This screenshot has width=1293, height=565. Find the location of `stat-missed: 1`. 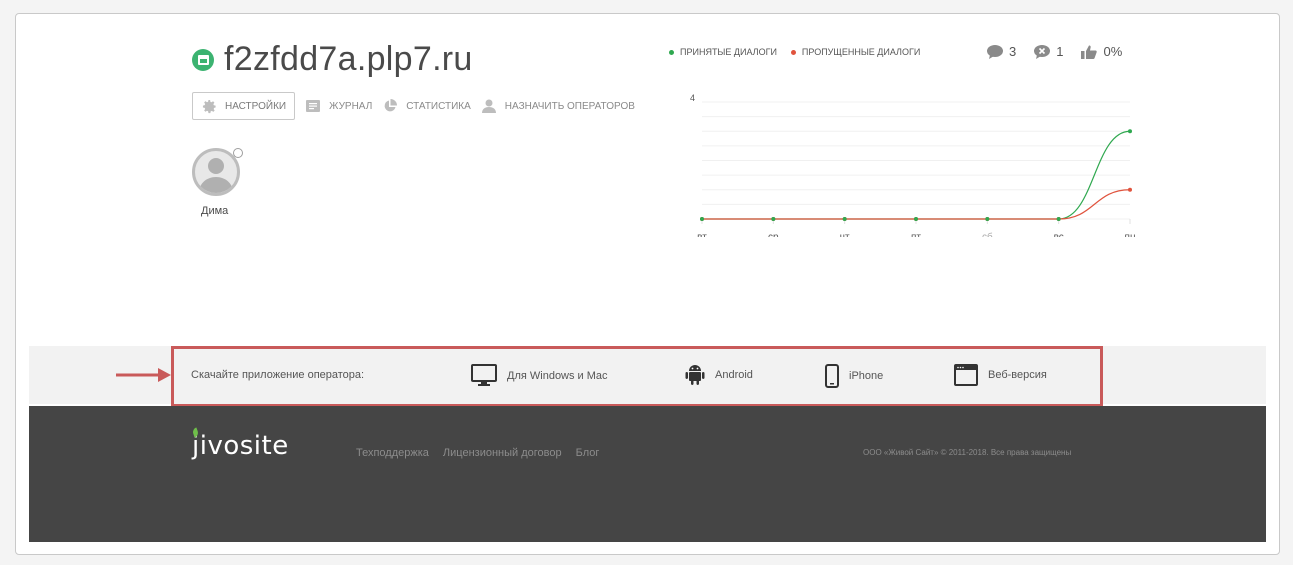

stat-missed: 1 is located at coordinates (1048, 51).